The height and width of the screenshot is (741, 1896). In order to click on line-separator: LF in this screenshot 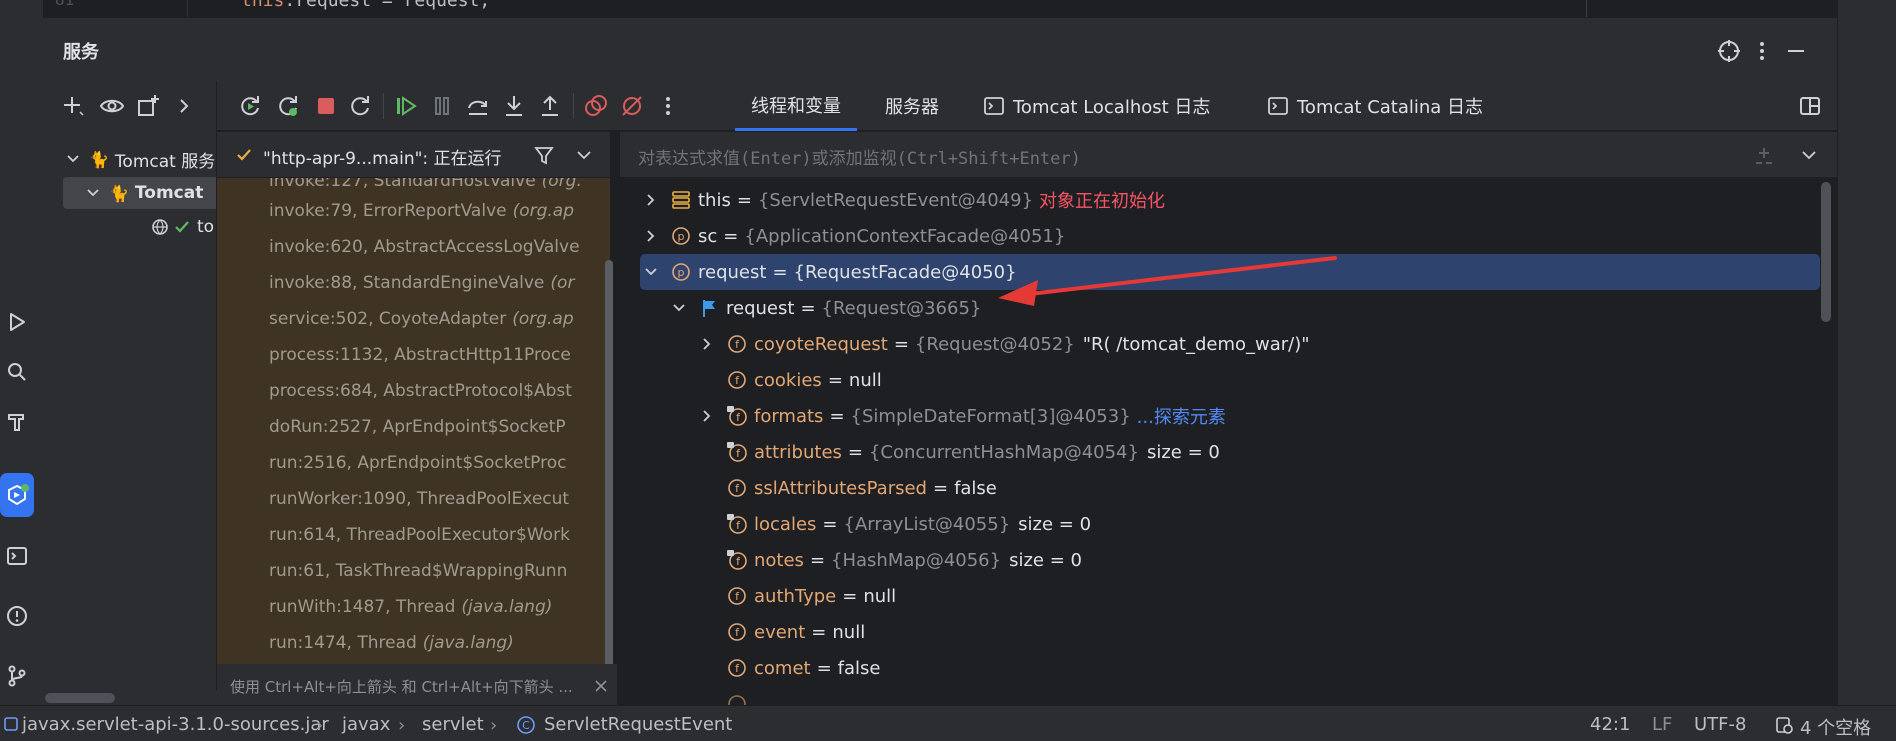, I will do `click(1662, 724)`.